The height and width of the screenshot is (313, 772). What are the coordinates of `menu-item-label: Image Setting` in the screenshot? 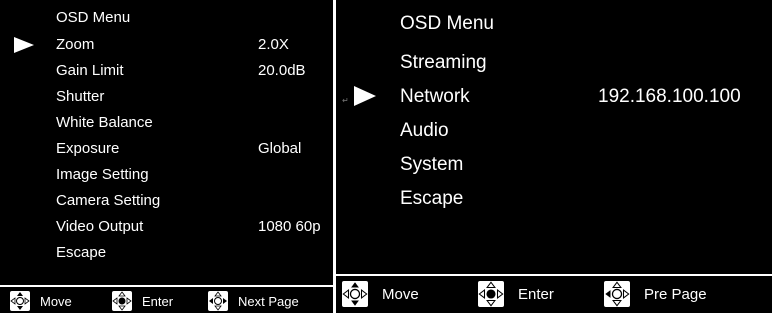 It's located at (102, 174).